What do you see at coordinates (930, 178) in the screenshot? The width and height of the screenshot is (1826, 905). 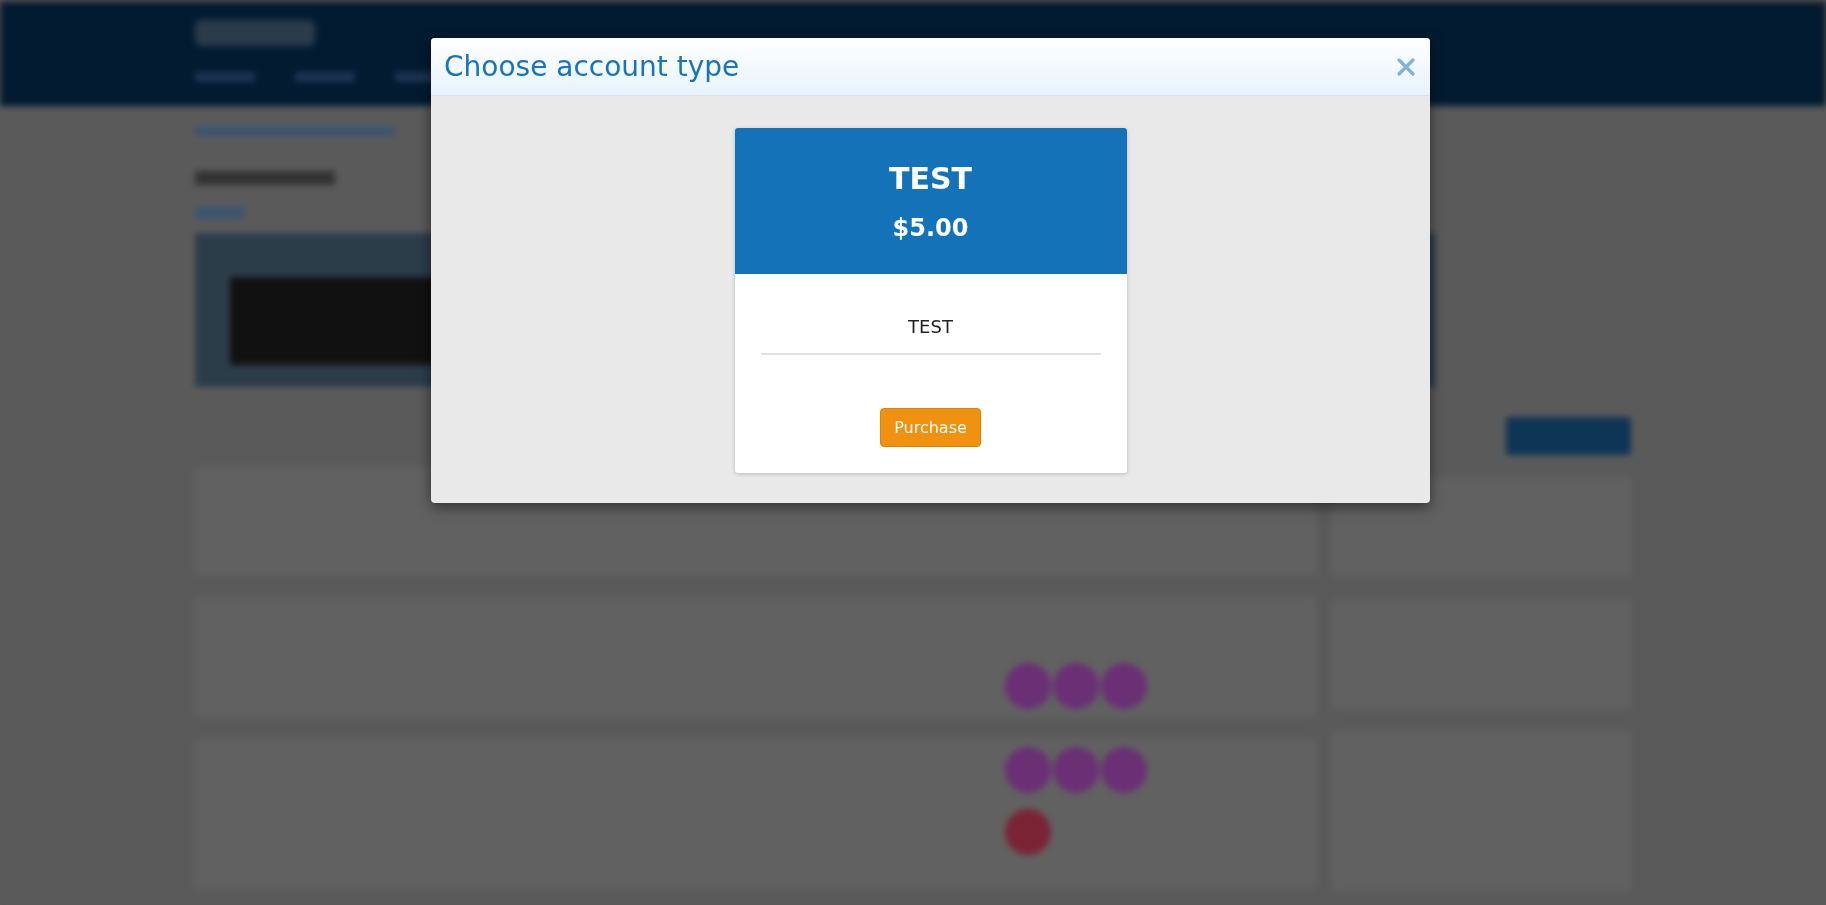 I see `plan-name: TEST` at bounding box center [930, 178].